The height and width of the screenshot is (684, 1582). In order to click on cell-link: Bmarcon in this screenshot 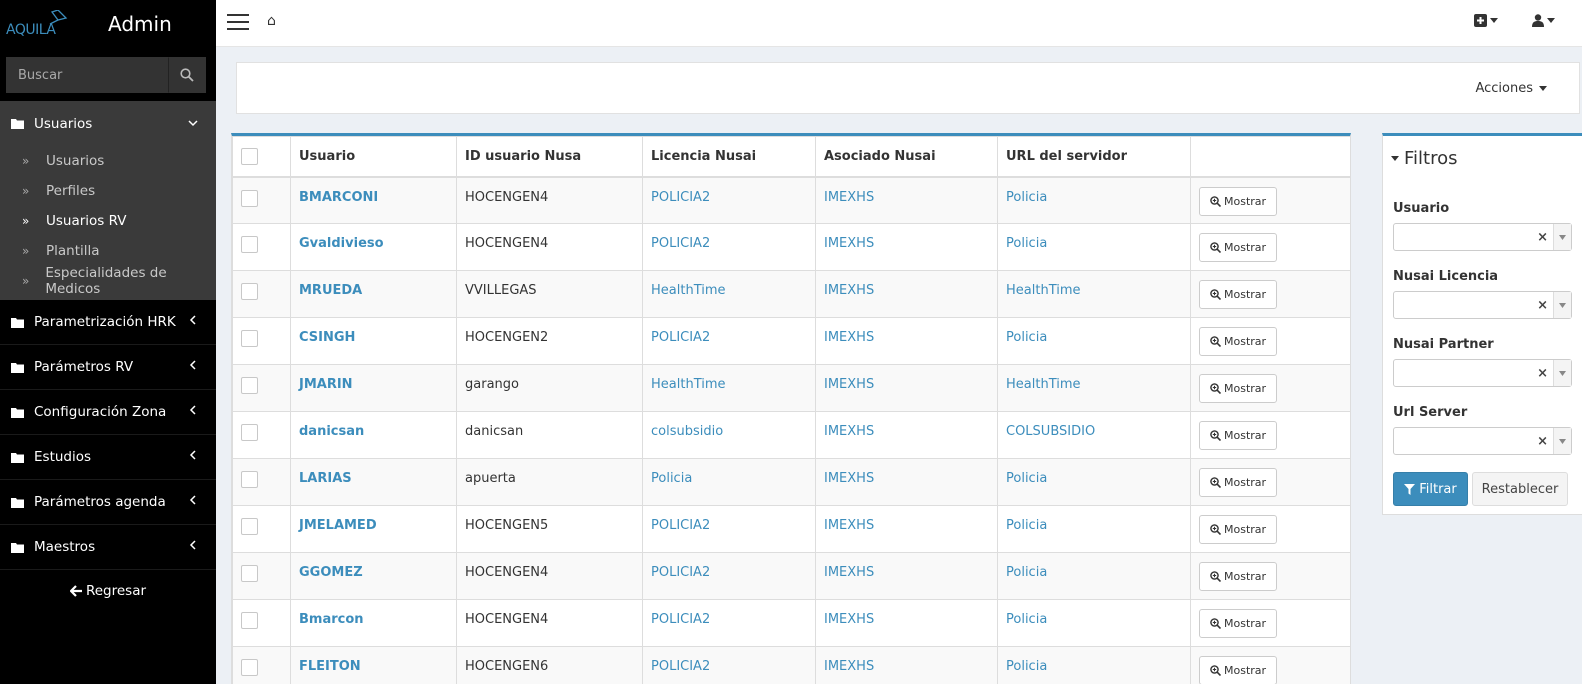, I will do `click(331, 619)`.